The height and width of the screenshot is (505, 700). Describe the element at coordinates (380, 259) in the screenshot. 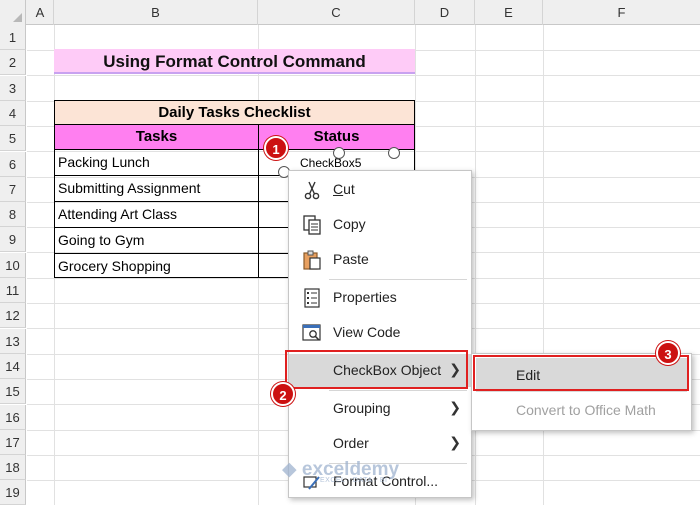

I see `menu-item-paste: Paste` at that location.